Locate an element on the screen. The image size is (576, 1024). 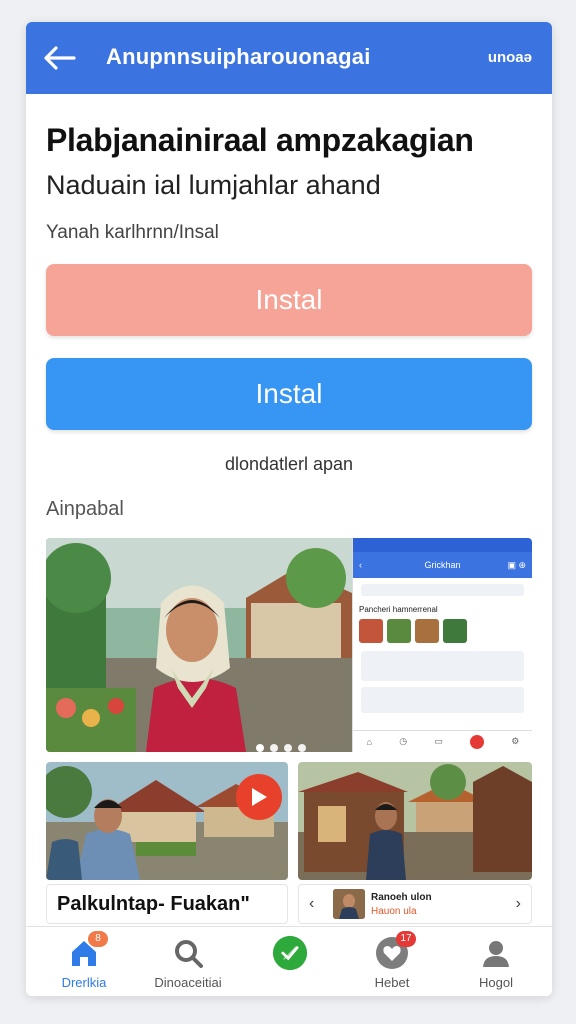
chevron-right-icon: › is located at coordinates (518, 904).